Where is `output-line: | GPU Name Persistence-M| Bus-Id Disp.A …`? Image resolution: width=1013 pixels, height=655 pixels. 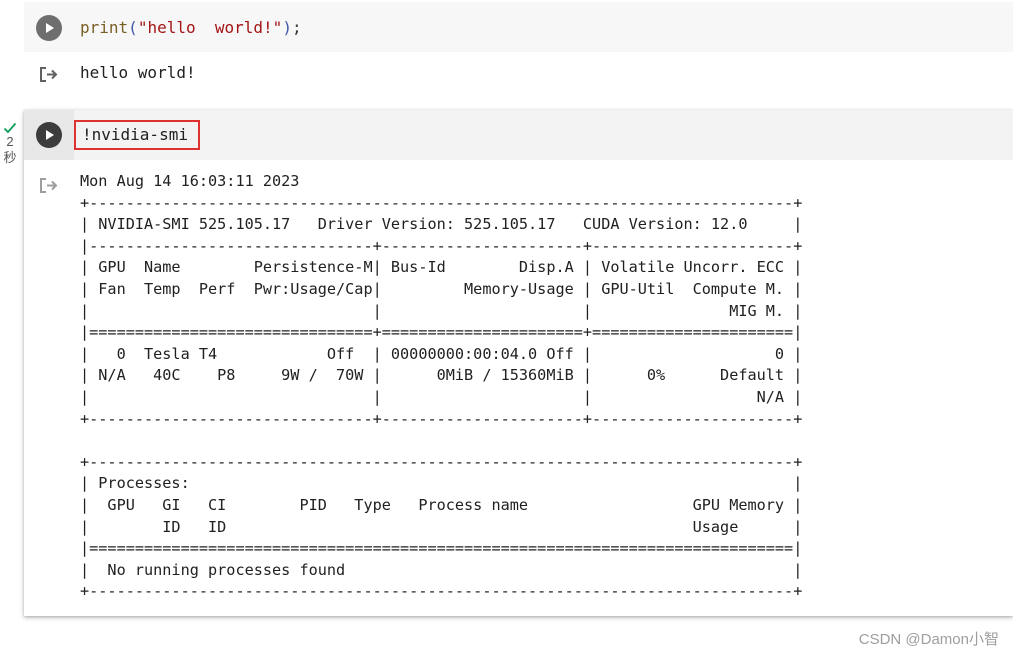 output-line: | GPU Name Persistence-M| Bus-Id Disp.A … is located at coordinates (441, 267).